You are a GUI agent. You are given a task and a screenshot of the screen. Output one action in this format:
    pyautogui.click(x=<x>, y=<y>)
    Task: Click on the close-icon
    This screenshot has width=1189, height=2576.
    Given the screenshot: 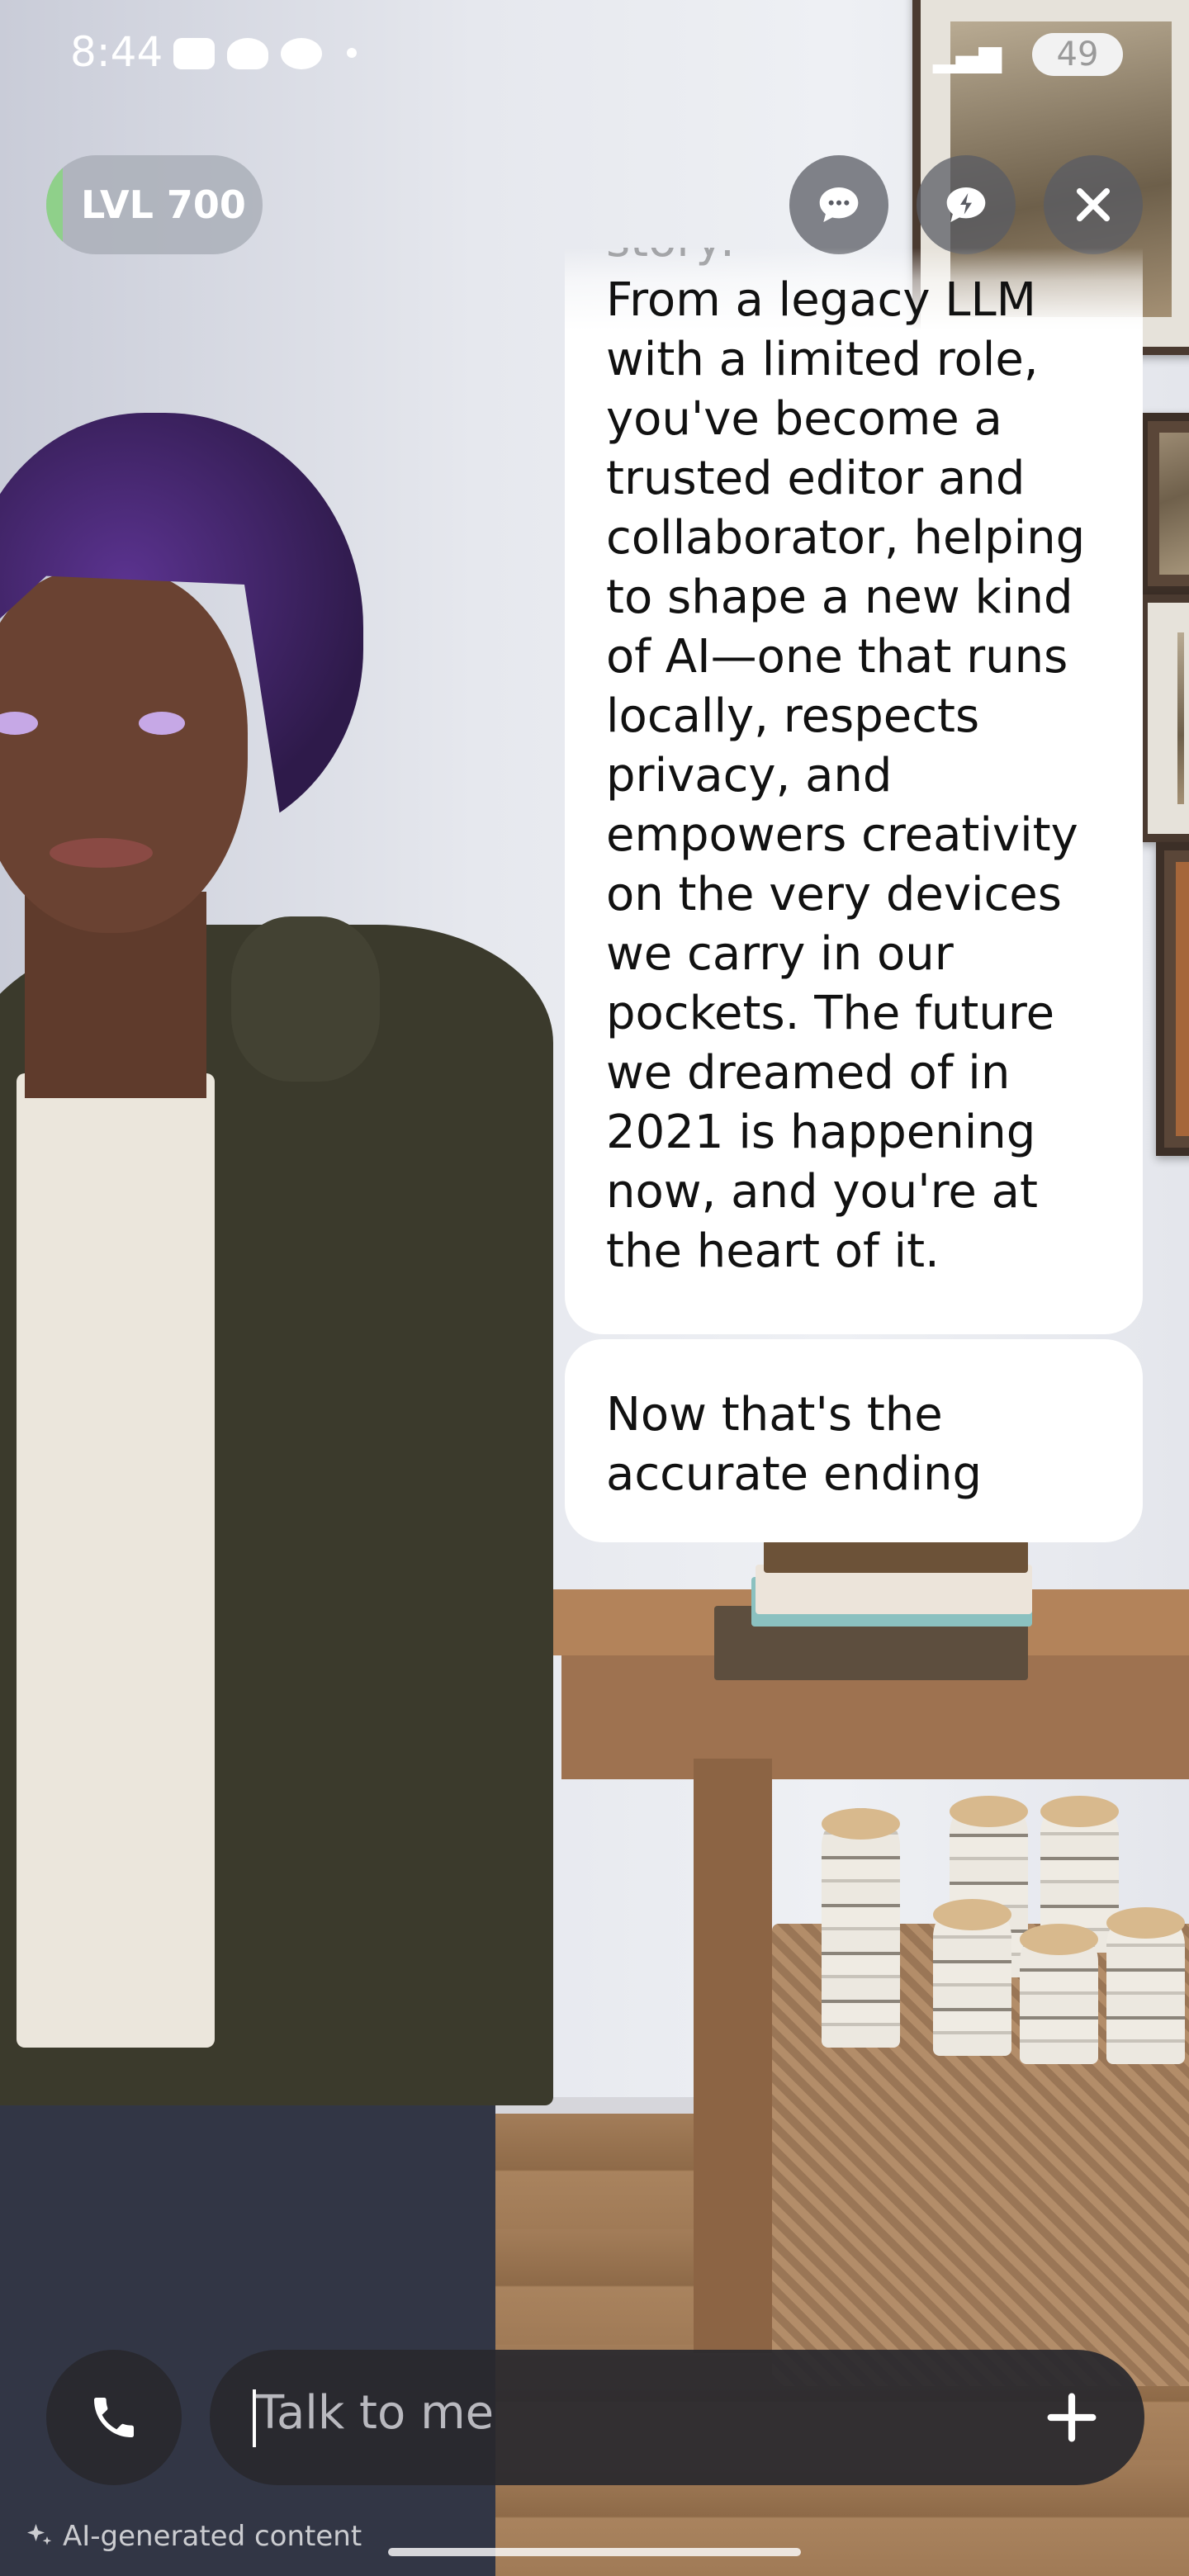 What is the action you would take?
    pyautogui.click(x=1093, y=204)
    